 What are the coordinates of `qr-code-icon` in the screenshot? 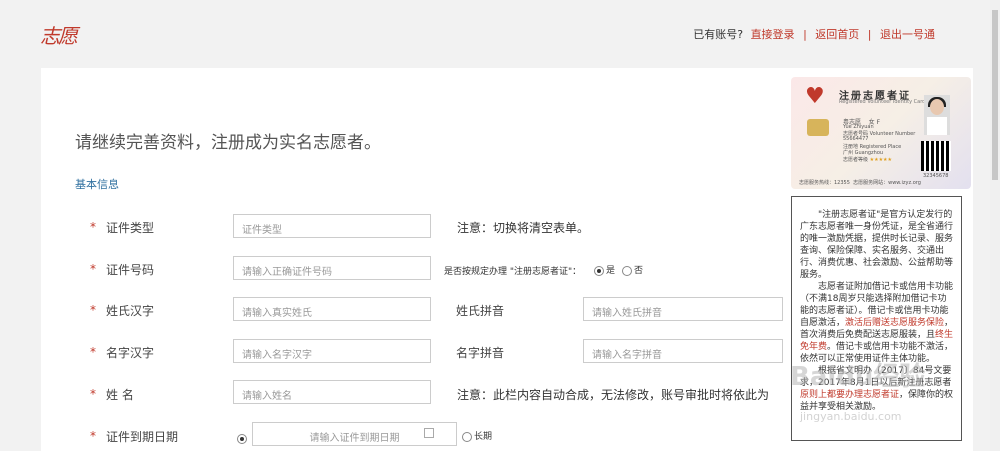 It's located at (936, 156).